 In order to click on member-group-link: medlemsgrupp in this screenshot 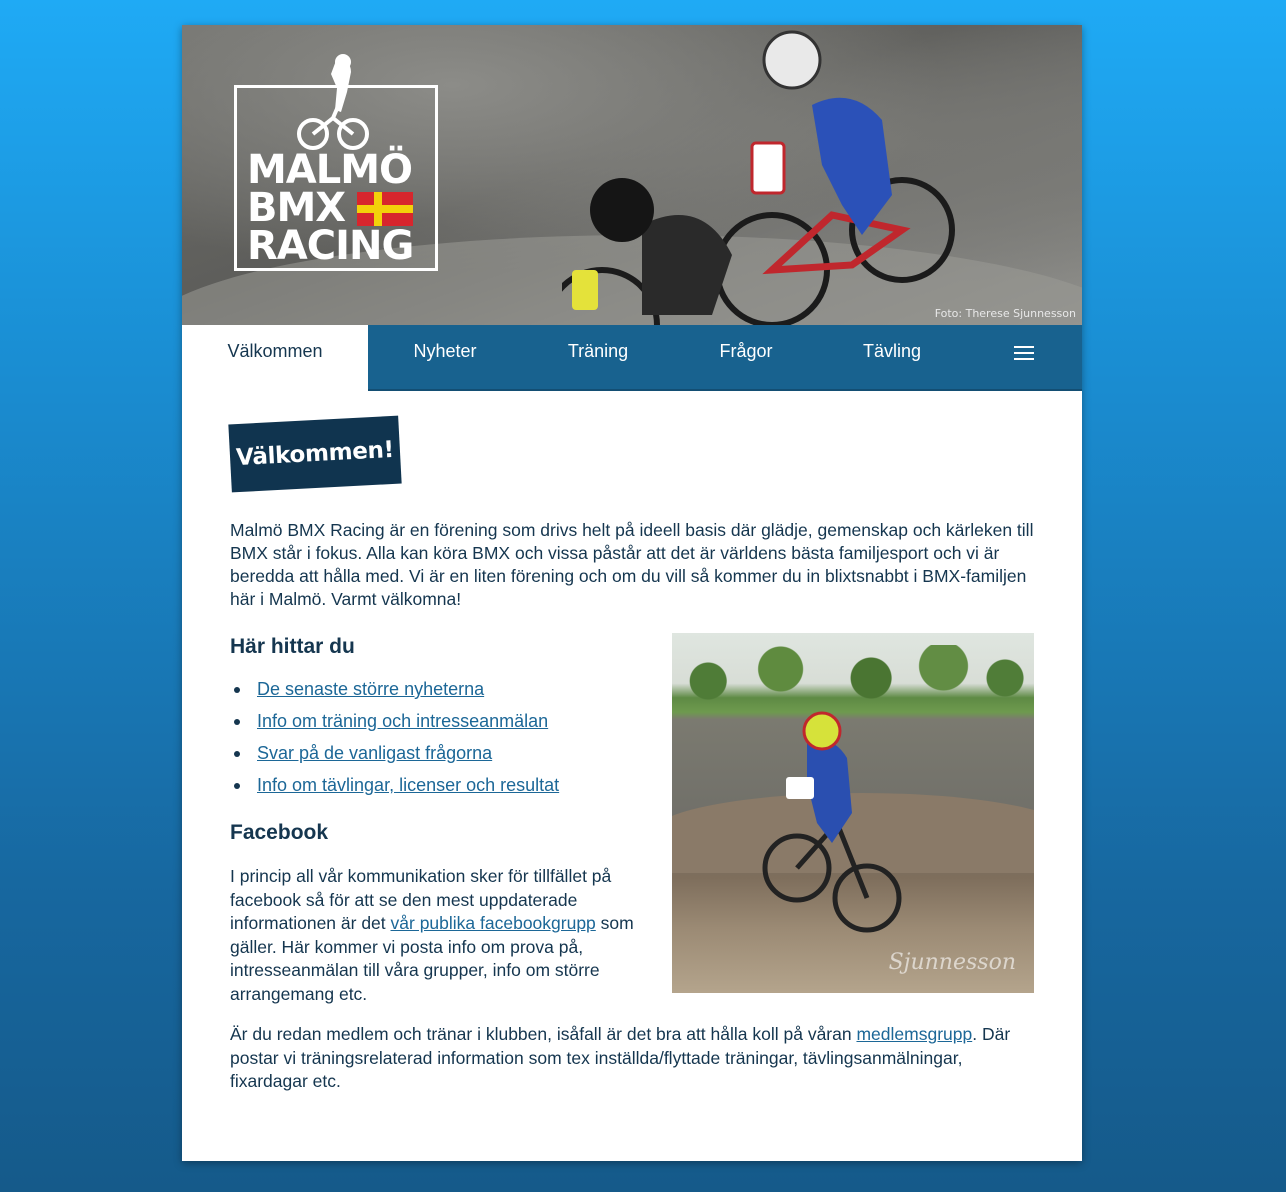, I will do `click(914, 1034)`.